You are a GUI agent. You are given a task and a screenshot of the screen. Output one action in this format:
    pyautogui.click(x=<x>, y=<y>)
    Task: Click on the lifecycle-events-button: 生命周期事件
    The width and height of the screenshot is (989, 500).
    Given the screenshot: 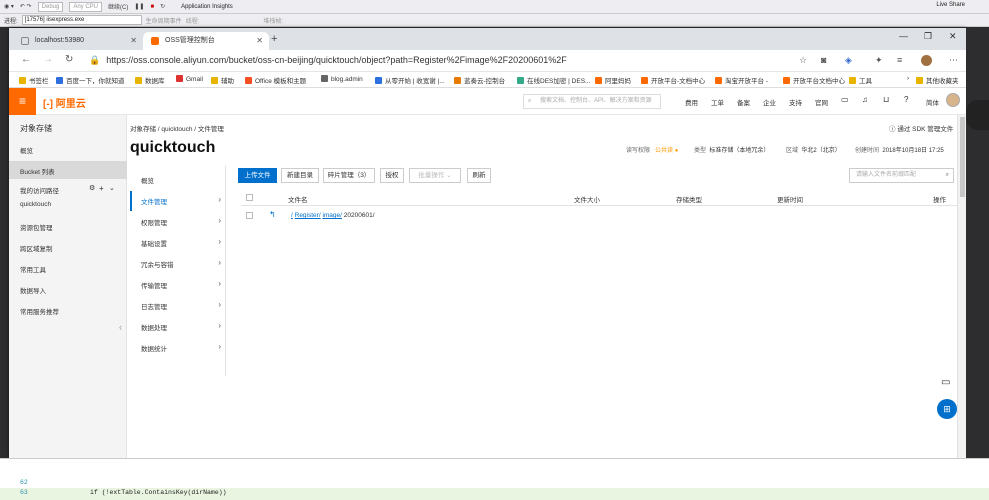 What is the action you would take?
    pyautogui.click(x=164, y=20)
    